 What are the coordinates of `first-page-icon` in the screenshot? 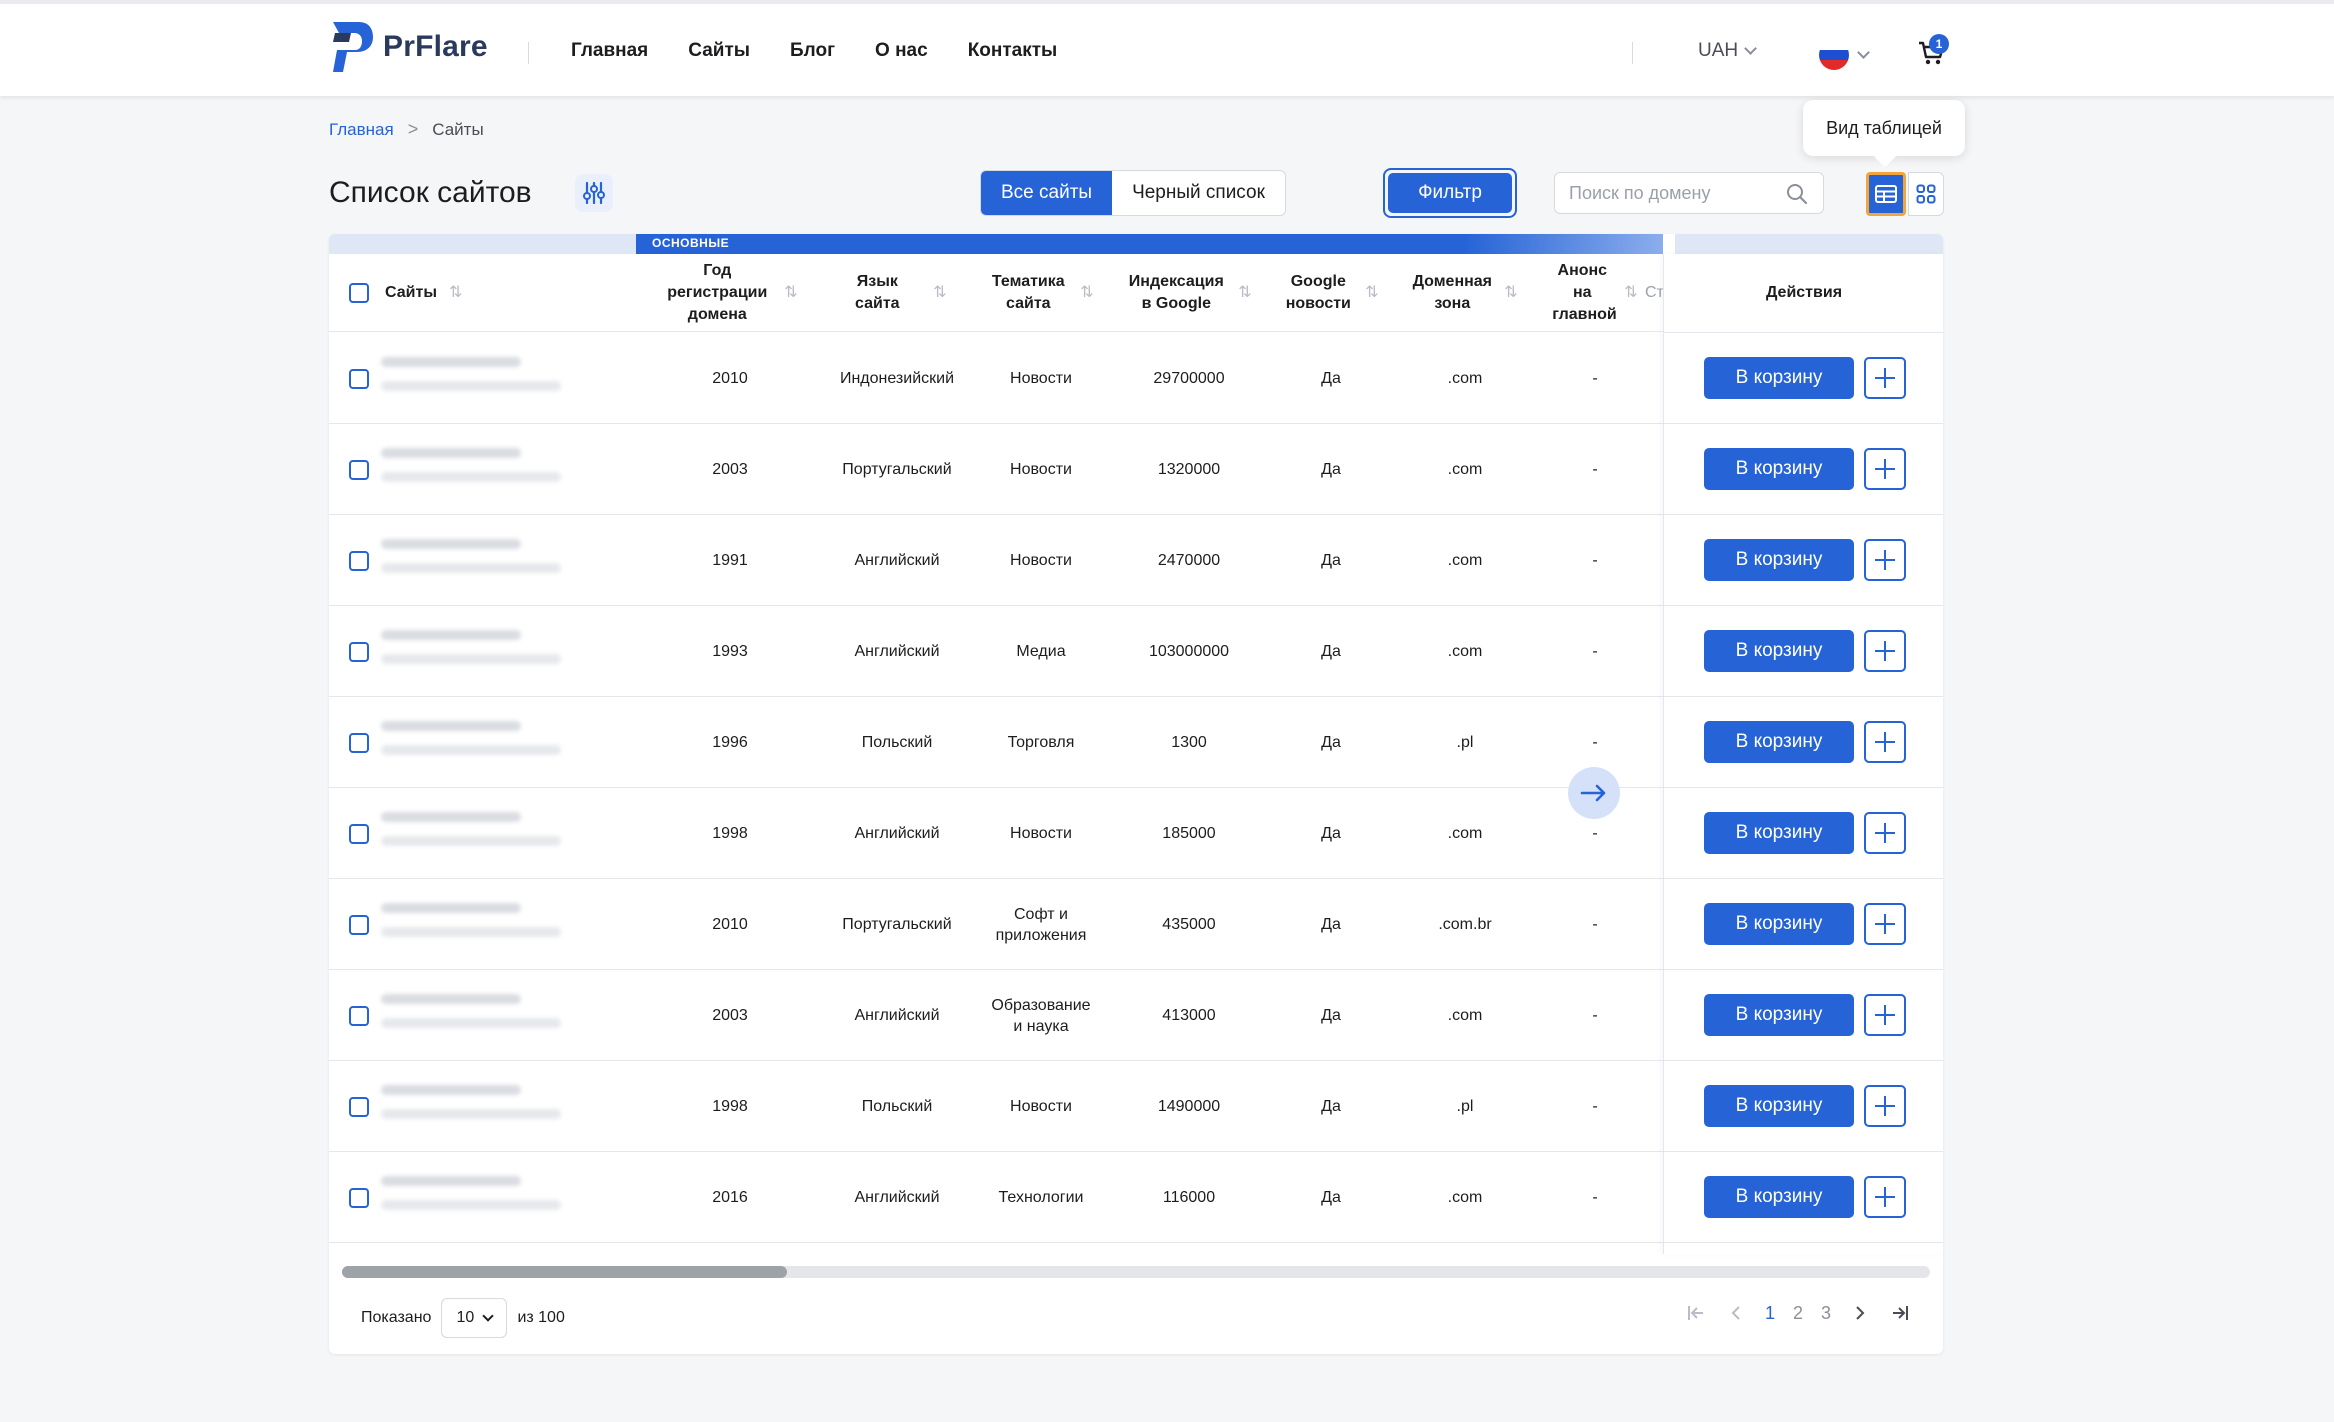 It's located at (1696, 1313).